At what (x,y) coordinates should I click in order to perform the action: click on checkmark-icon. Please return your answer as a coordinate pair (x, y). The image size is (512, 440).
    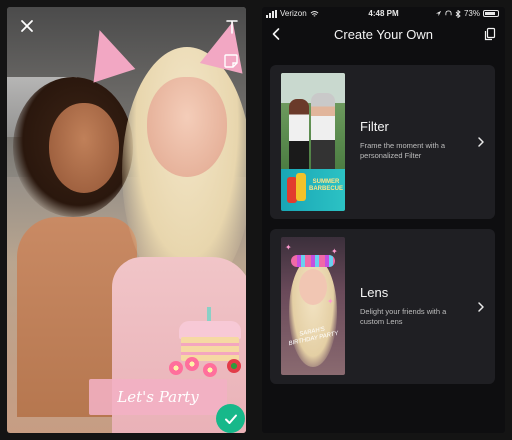
    Looking at the image, I should click on (230, 419).